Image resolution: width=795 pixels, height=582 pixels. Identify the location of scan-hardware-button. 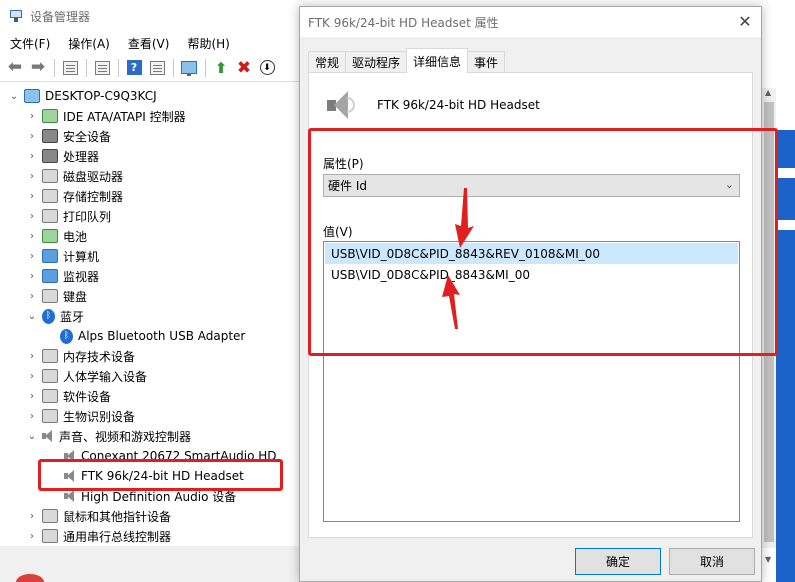
(189, 68).